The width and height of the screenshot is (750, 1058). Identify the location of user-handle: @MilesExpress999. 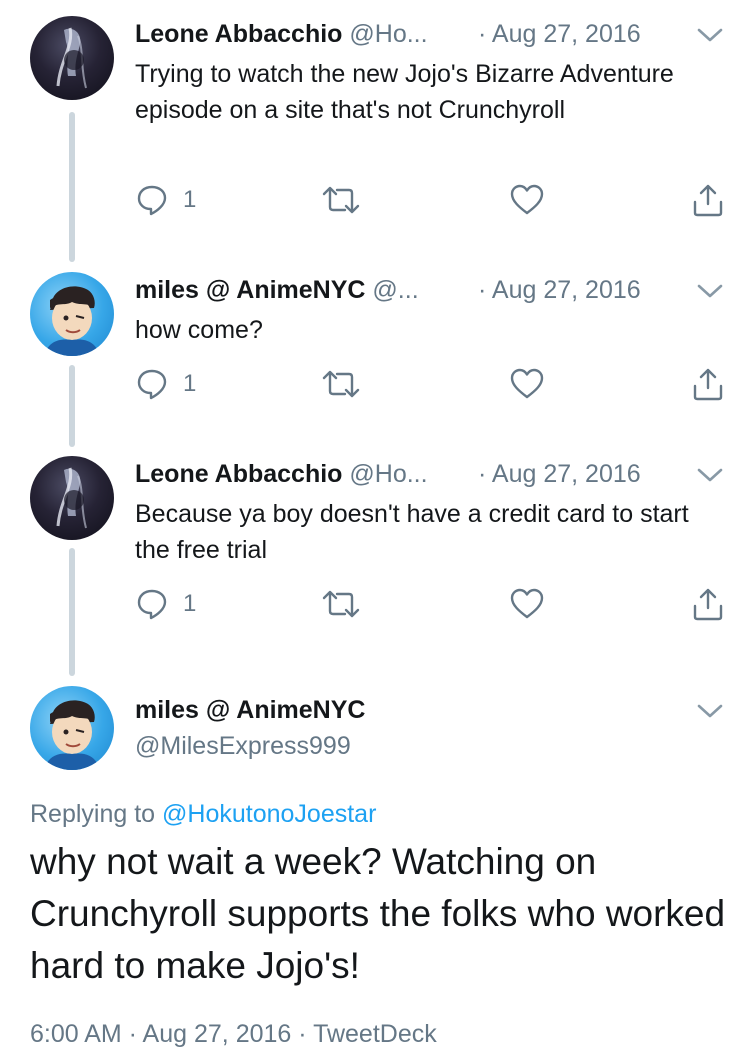
(243, 746).